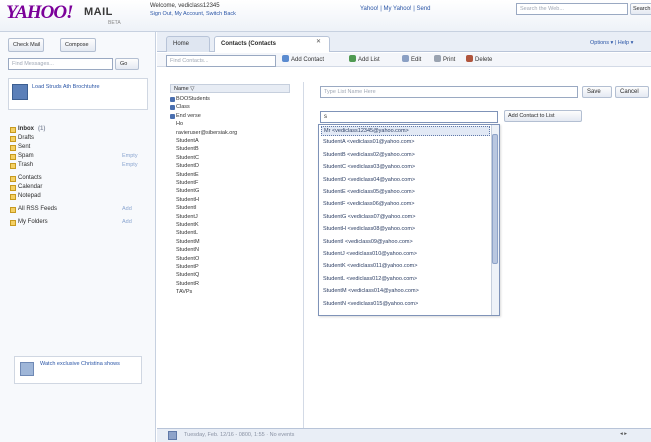 This screenshot has width=651, height=442. I want to click on contact-row: BOOStudents, so click(193, 99).